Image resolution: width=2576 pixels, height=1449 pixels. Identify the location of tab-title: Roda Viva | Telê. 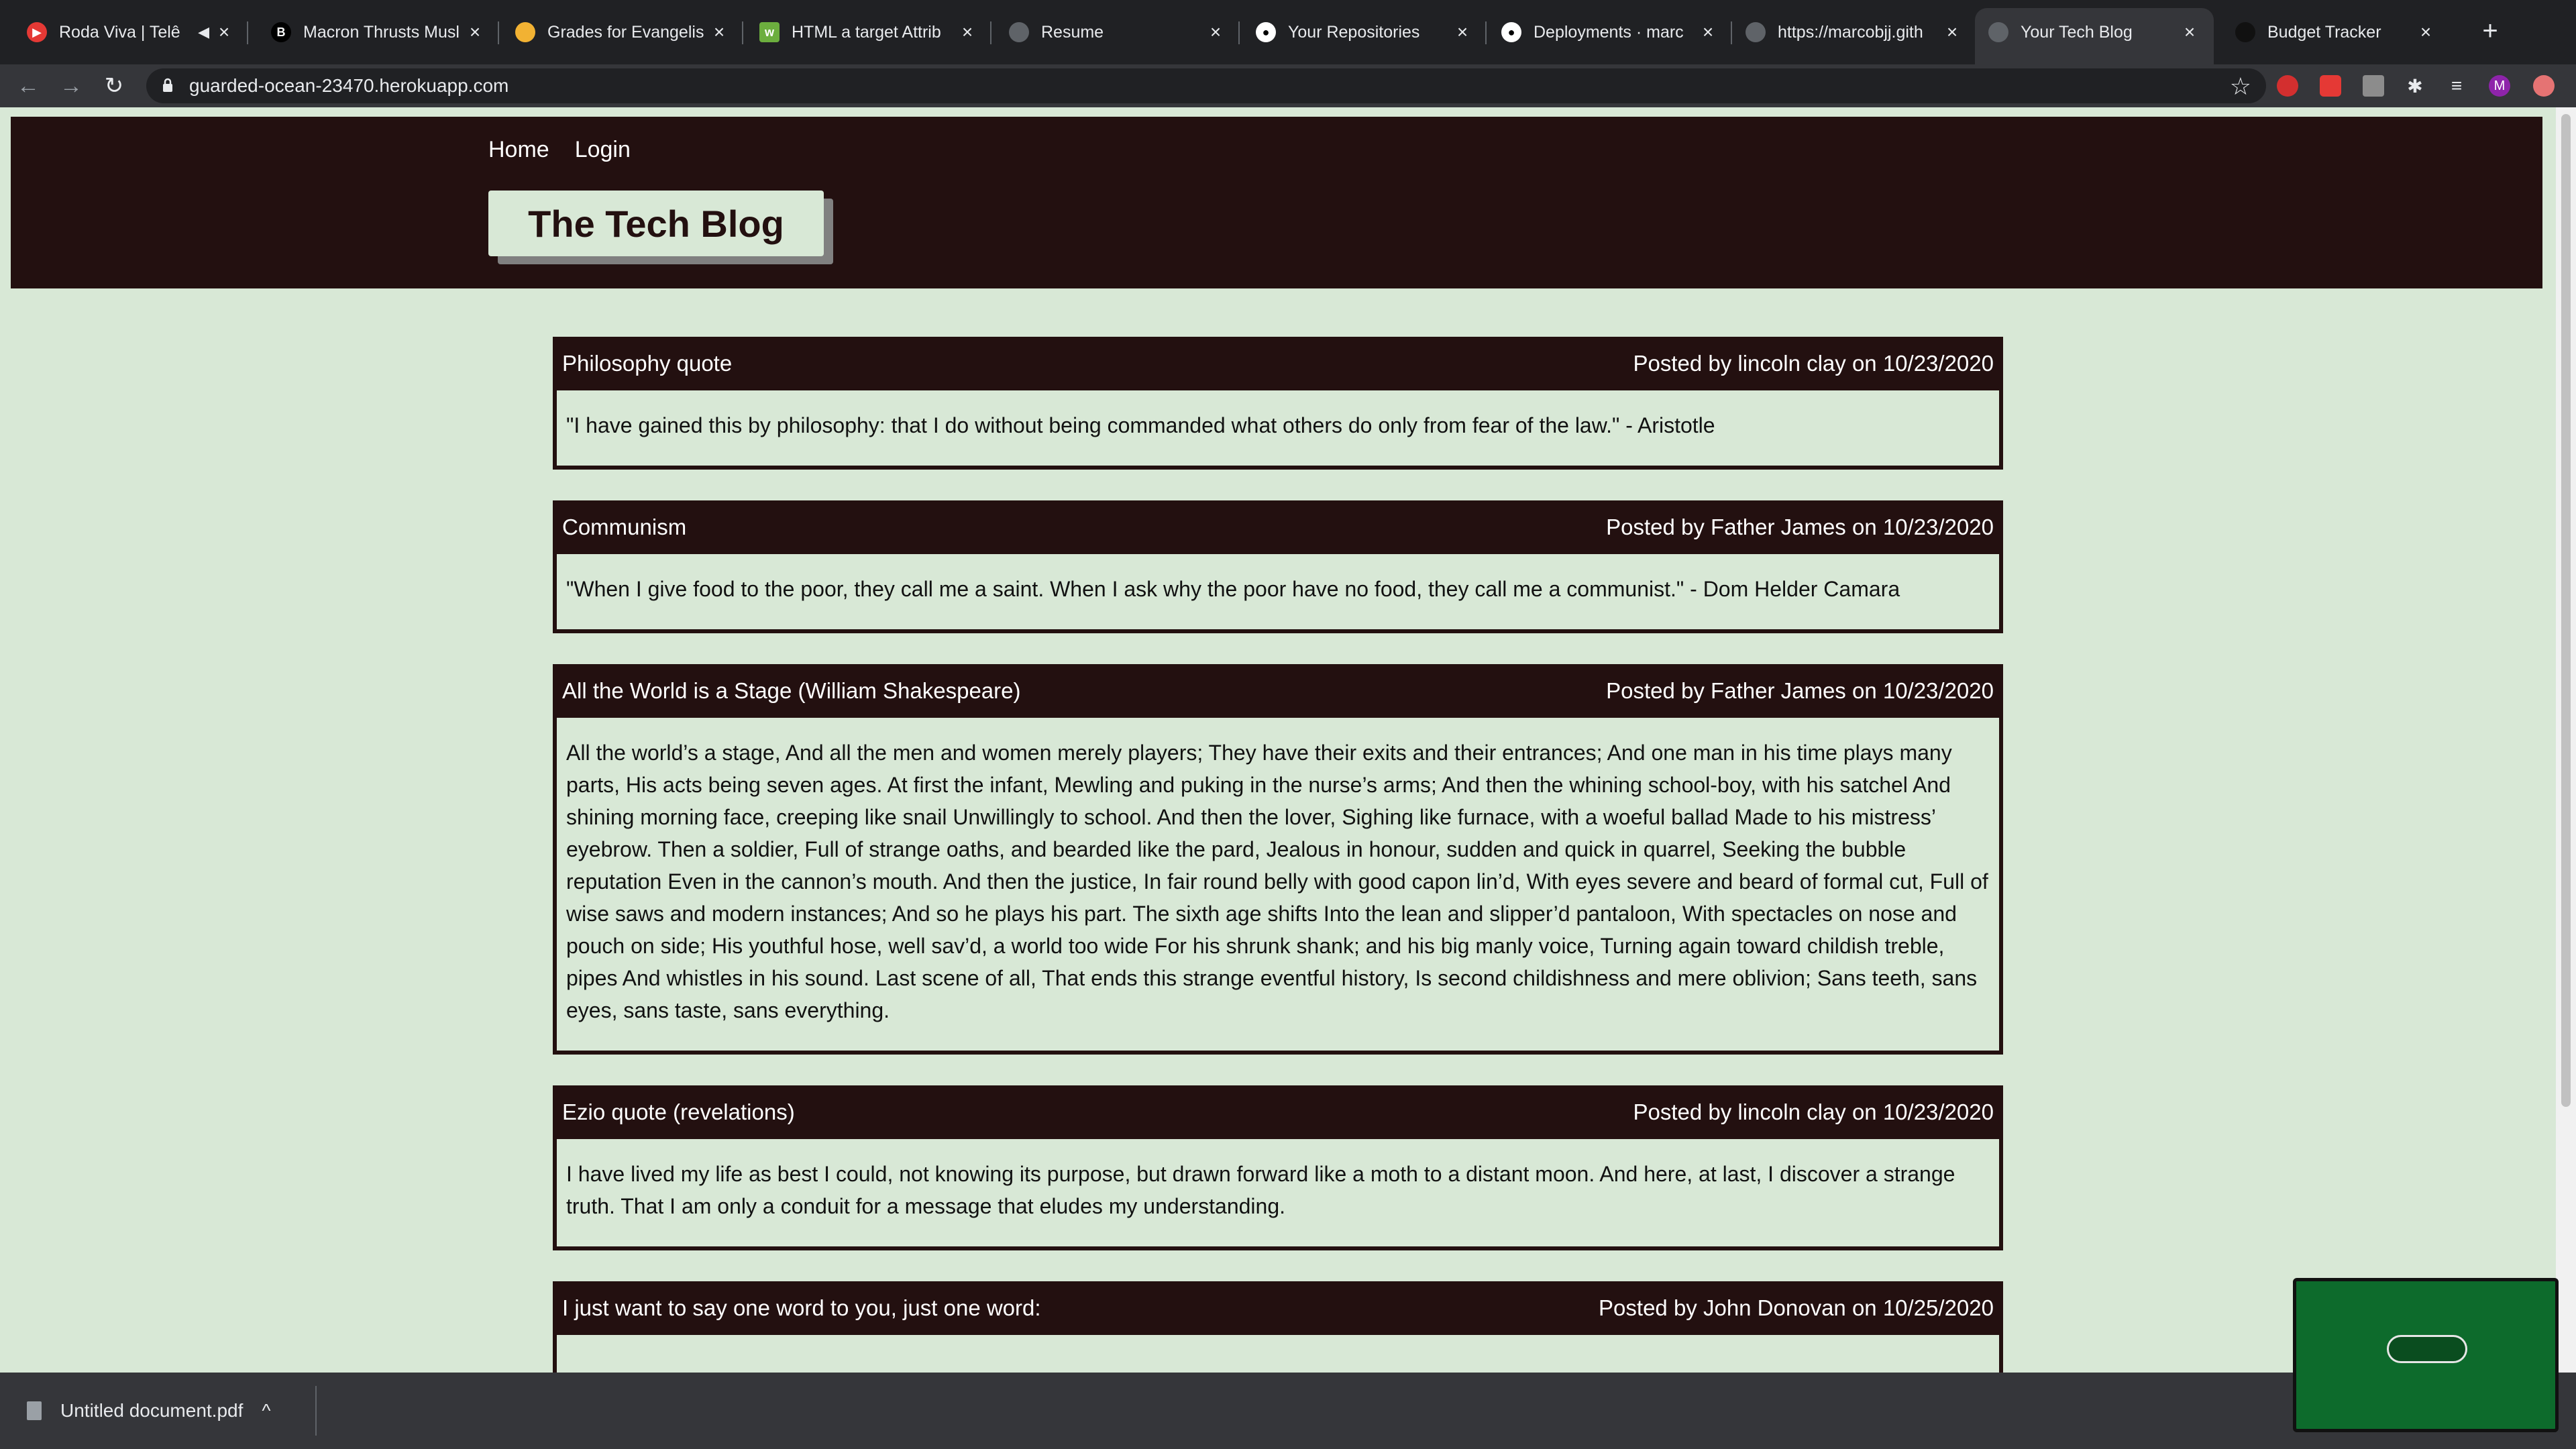
(119, 32).